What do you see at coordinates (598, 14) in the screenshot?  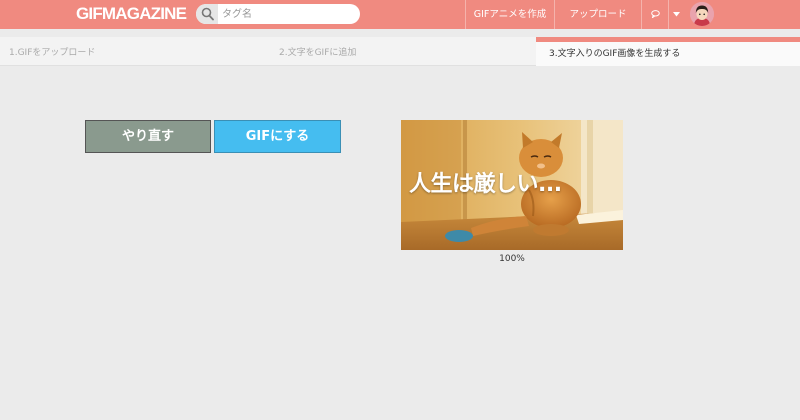 I see `upload-link: アップロード` at bounding box center [598, 14].